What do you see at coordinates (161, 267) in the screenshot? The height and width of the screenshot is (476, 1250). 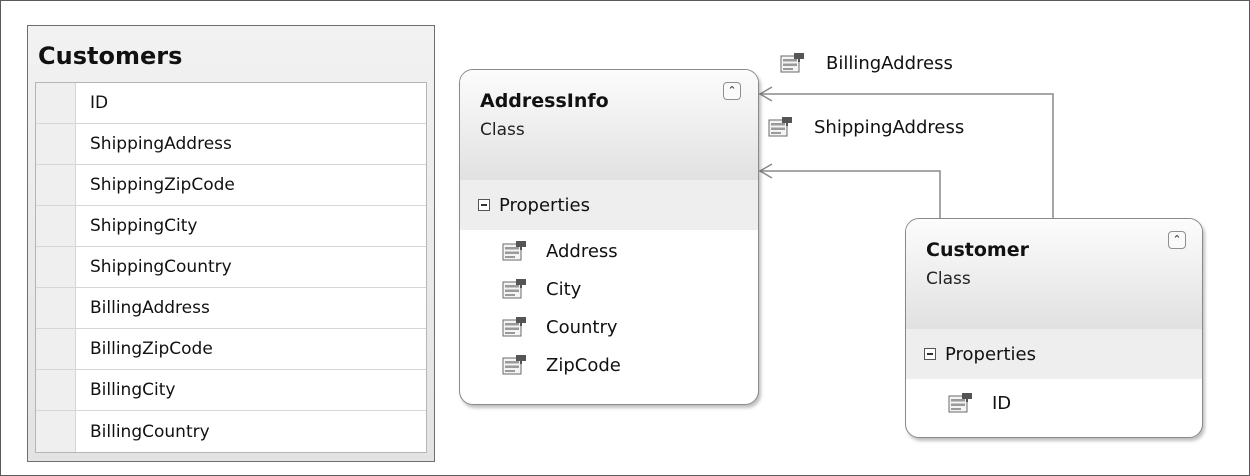 I see `column-name: ShippingCountry` at bounding box center [161, 267].